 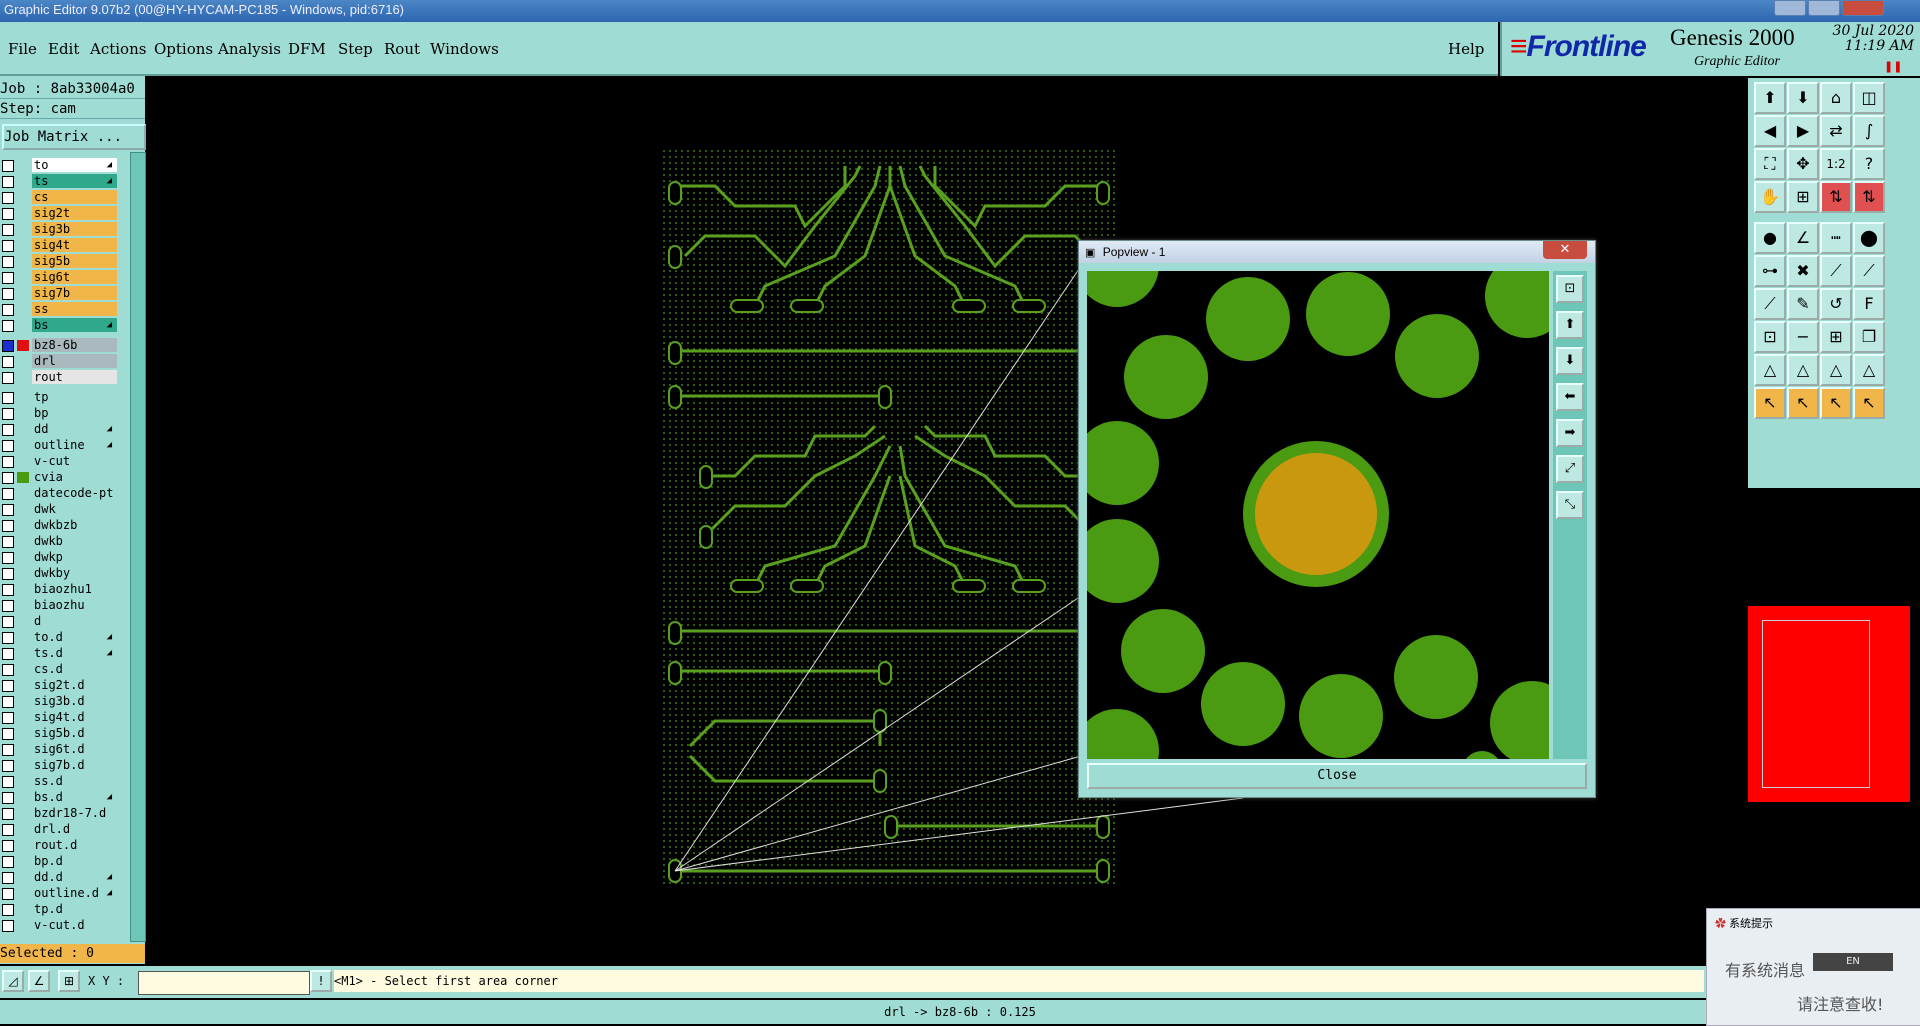 I want to click on net-connect-icon: ⊶, so click(x=1770, y=271).